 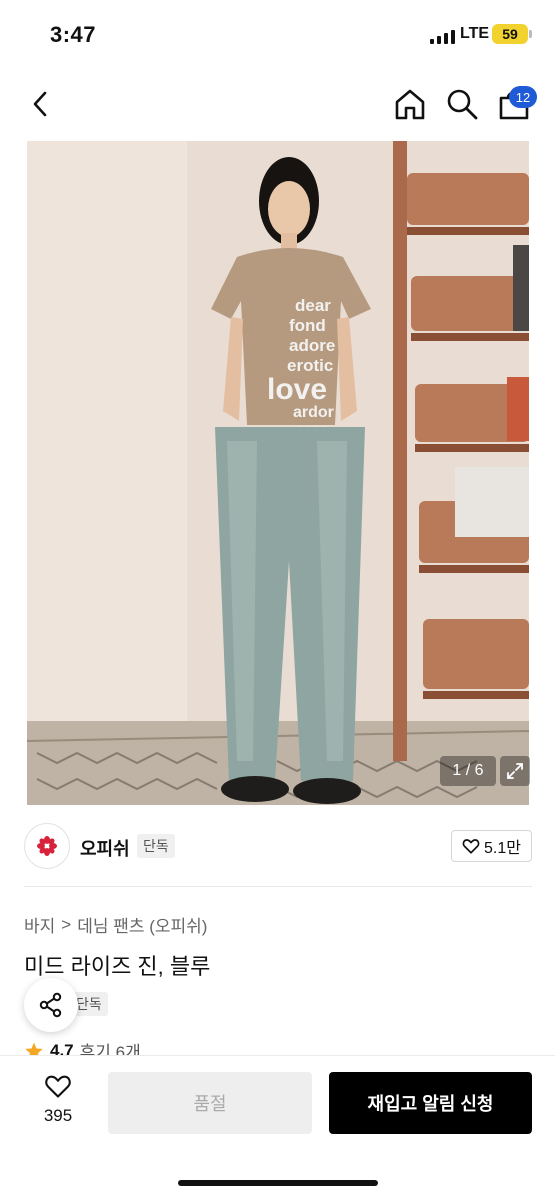 What do you see at coordinates (530, 34) in the screenshot?
I see `battery-tip` at bounding box center [530, 34].